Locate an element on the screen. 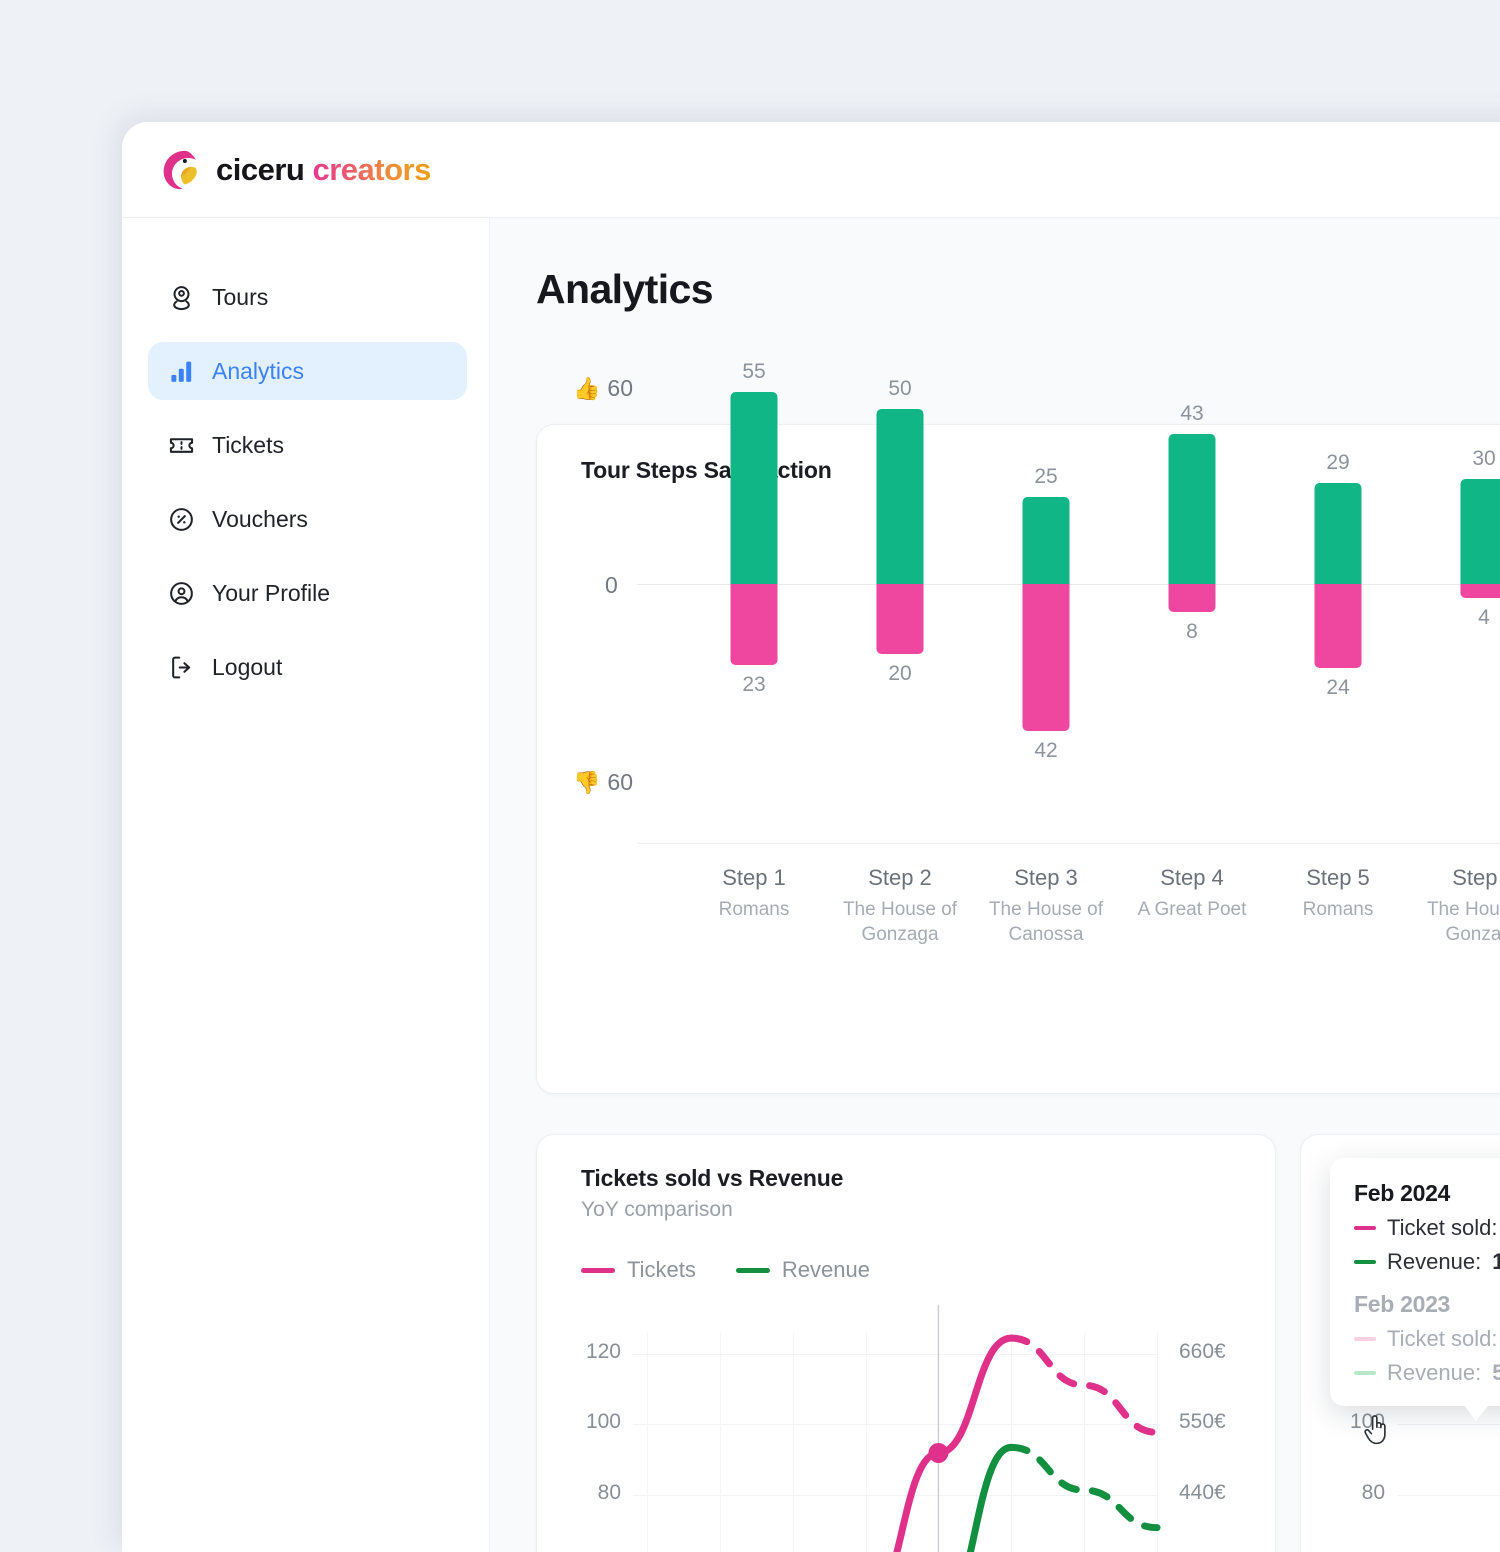 The image size is (1500, 1552). bar-value-positive: 30 is located at coordinates (1483, 459).